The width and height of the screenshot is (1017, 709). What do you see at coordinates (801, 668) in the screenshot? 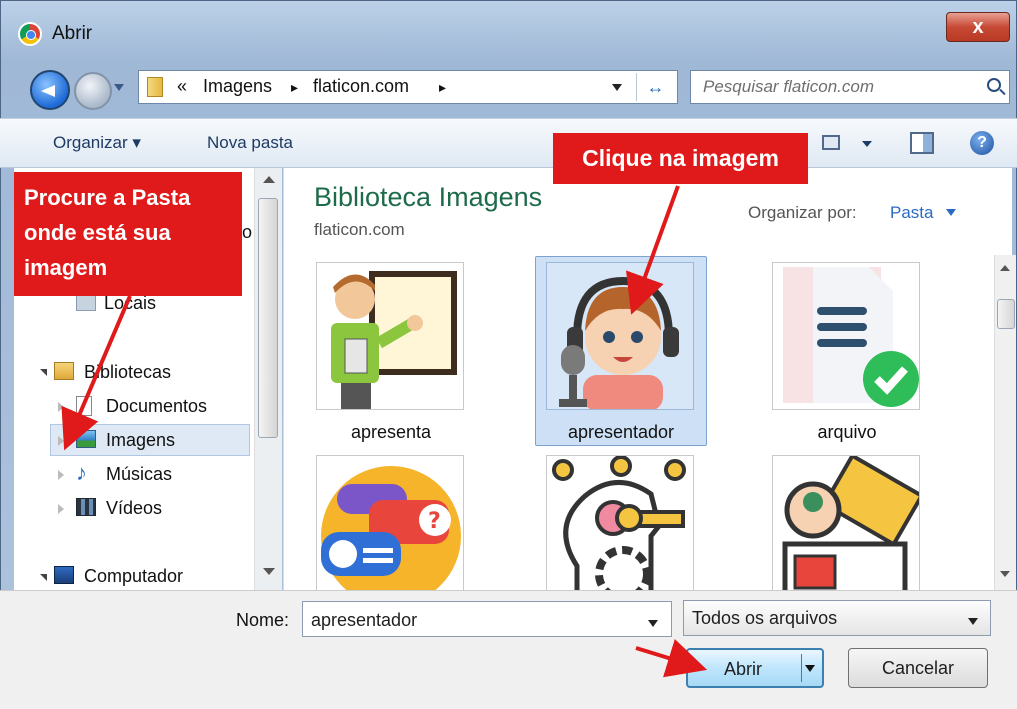
I see `open-split-divider` at bounding box center [801, 668].